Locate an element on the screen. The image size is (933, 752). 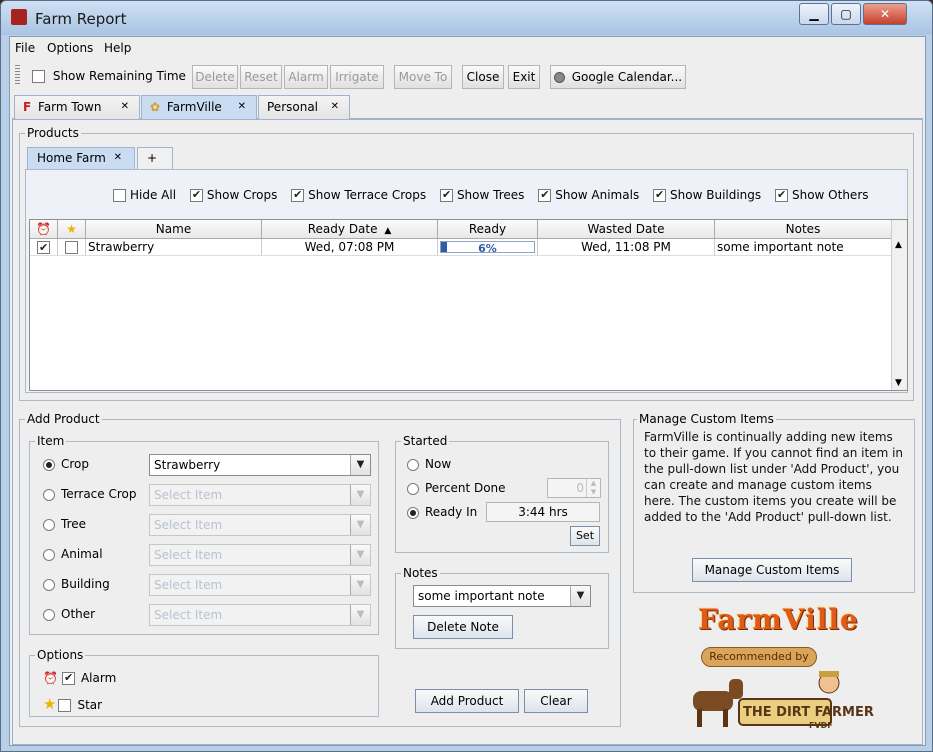
percent-done-radio-option: Percent Done is located at coordinates (456, 488).